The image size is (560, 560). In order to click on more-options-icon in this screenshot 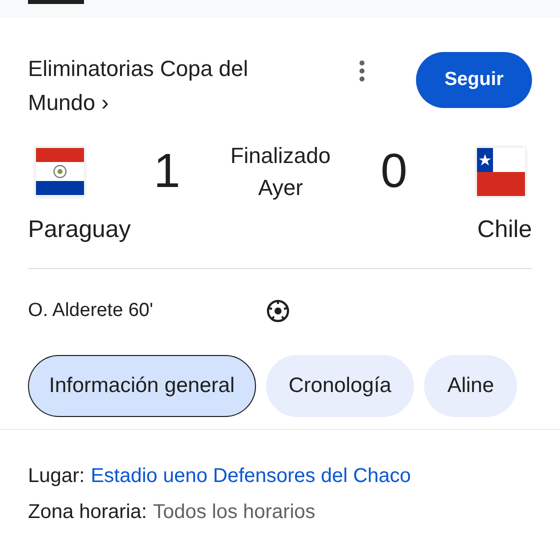, I will do `click(362, 71)`.